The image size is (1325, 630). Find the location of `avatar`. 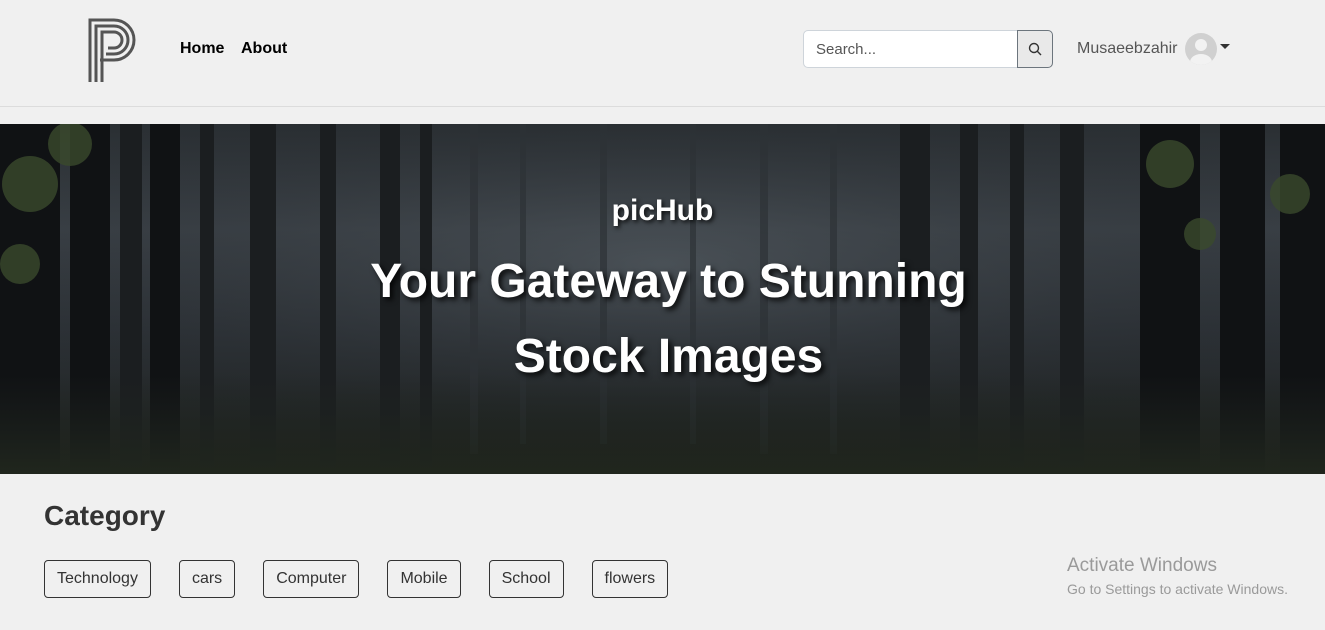

avatar is located at coordinates (1200, 49).